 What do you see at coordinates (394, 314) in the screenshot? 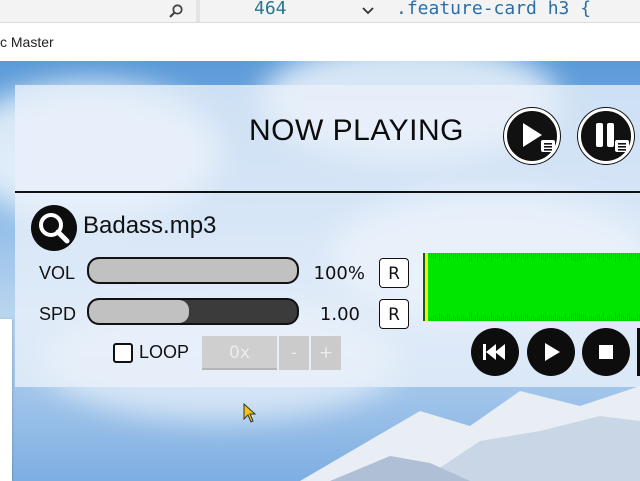
I see `speed-reset-button: R` at bounding box center [394, 314].